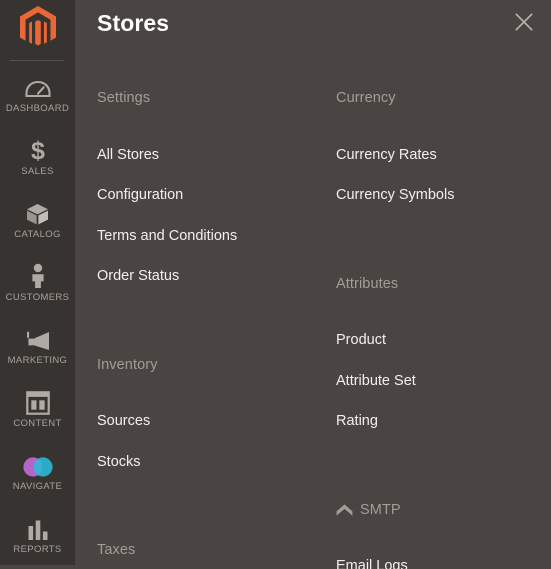 Image resolution: width=551 pixels, height=569 pixels. Describe the element at coordinates (441, 381) in the screenshot. I see `menu-link-attribute-set: Attribute Set` at that location.